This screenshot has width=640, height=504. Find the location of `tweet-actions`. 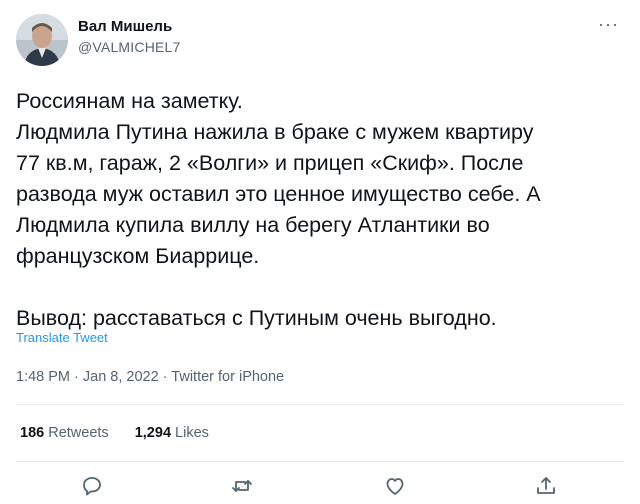

tweet-actions is located at coordinates (320, 487).